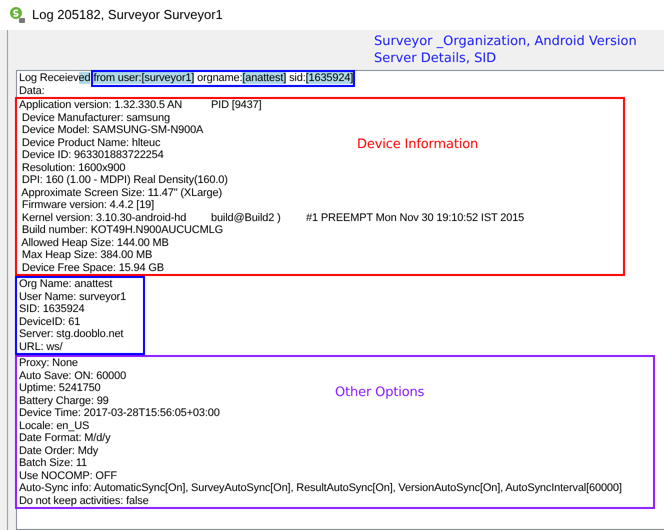  Describe the element at coordinates (40, 346) in the screenshot. I see `log-line: URL: ws/` at that location.